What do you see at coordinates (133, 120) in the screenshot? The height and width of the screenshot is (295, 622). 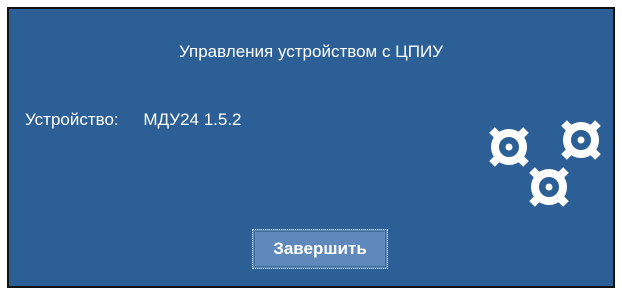 I see `device-info-row: Устройство: МДУ24 1.5.2` at bounding box center [133, 120].